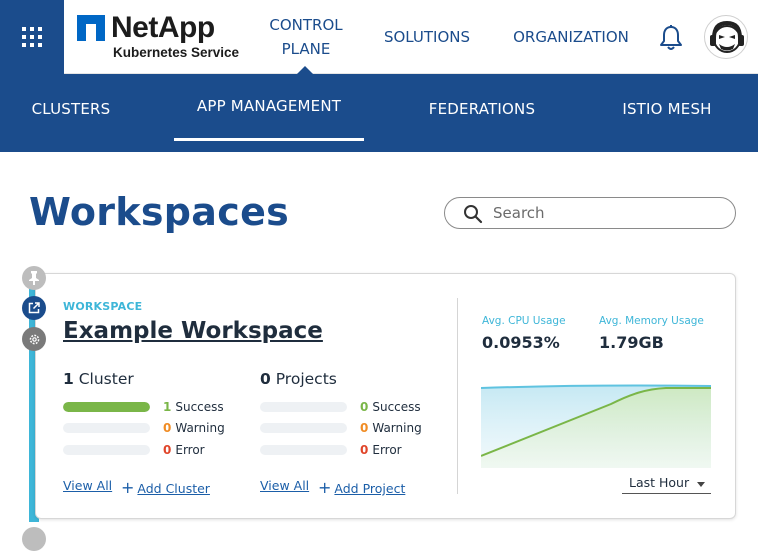  I want to click on tab-clusters: CLUSTERS, so click(71, 109).